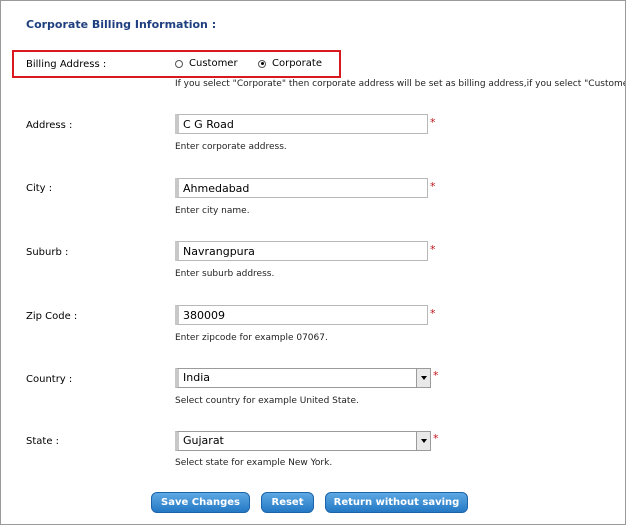 The width and height of the screenshot is (626, 525). Describe the element at coordinates (436, 438) in the screenshot. I see `state-required-mark: *` at that location.